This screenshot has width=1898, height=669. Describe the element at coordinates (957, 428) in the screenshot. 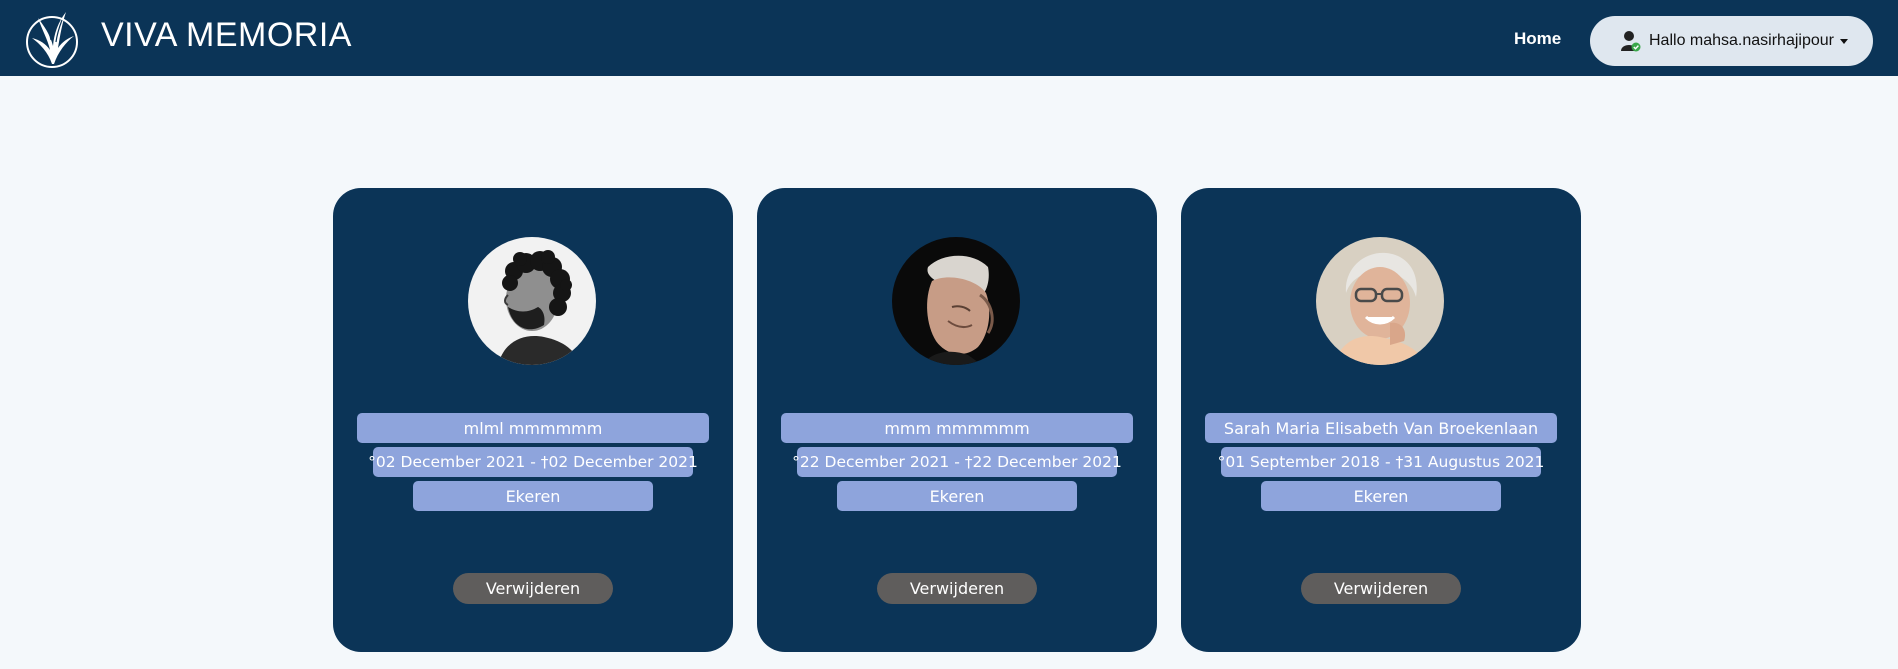

I see `deceased-name: mmm mmmmmm` at that location.